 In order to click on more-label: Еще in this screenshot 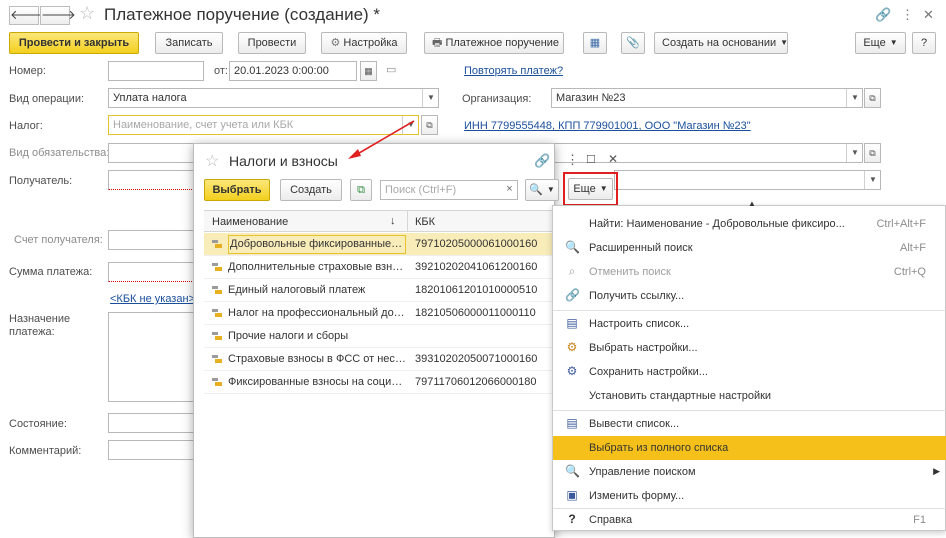, I will do `click(874, 43)`.